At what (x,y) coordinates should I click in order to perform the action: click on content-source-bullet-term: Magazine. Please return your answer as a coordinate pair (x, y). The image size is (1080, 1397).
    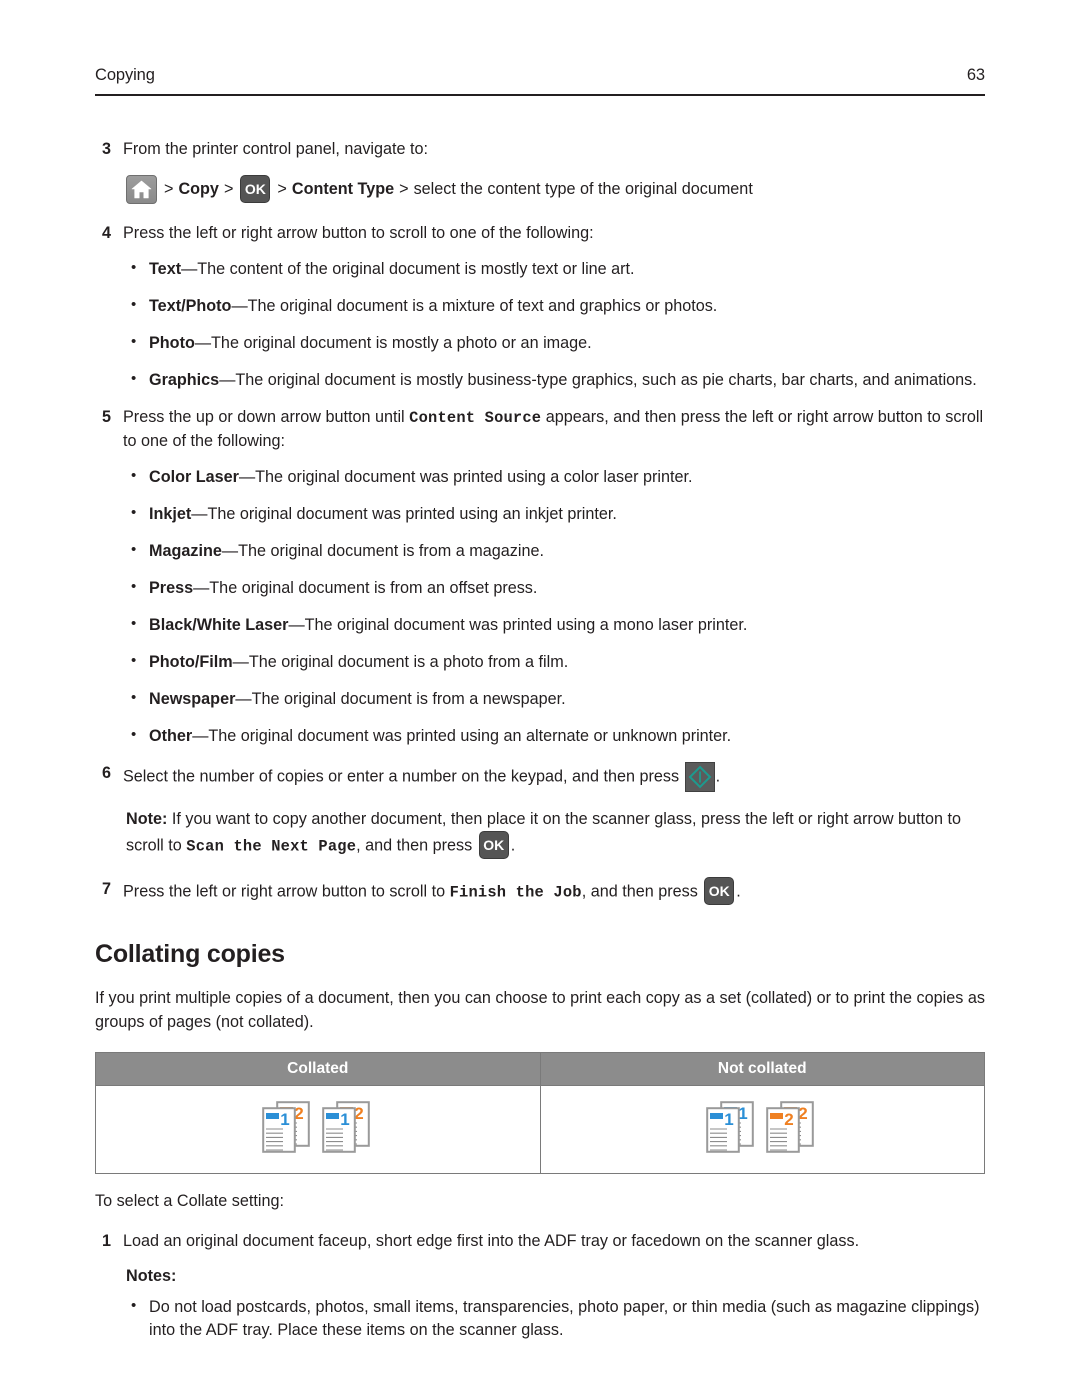
    Looking at the image, I should click on (185, 550).